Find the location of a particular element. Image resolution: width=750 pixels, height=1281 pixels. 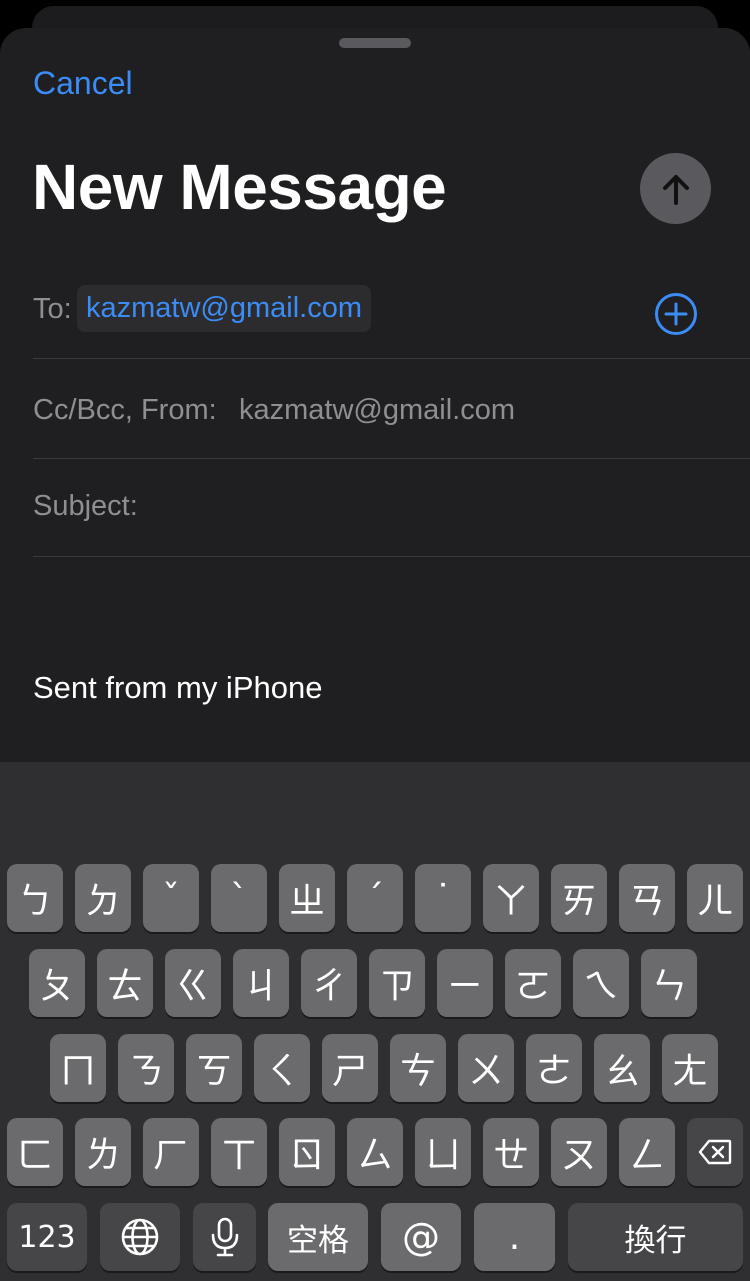

sheet-grabber is located at coordinates (375, 43).